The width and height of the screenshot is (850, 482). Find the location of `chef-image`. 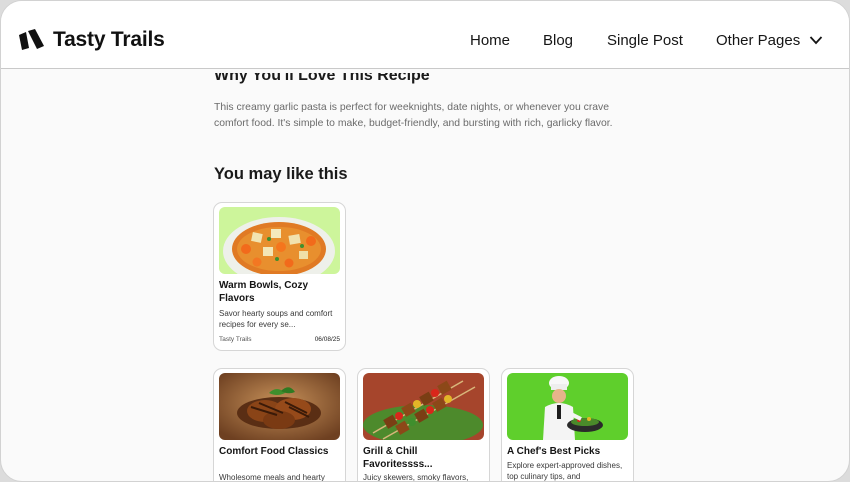

chef-image is located at coordinates (567, 406).